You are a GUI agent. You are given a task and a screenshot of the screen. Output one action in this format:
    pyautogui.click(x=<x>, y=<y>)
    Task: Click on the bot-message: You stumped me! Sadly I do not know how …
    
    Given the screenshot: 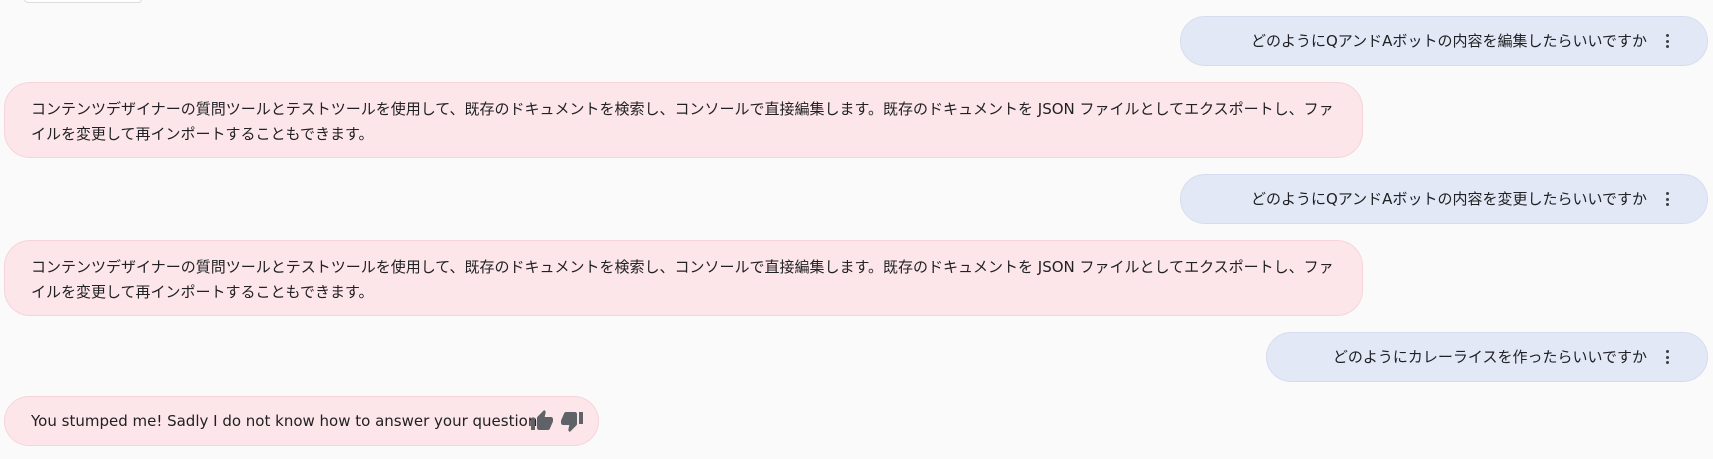 What is the action you would take?
    pyautogui.click(x=301, y=421)
    